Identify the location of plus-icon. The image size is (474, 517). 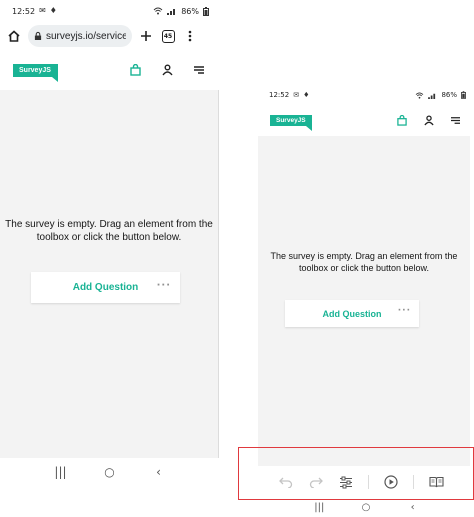
(146, 36).